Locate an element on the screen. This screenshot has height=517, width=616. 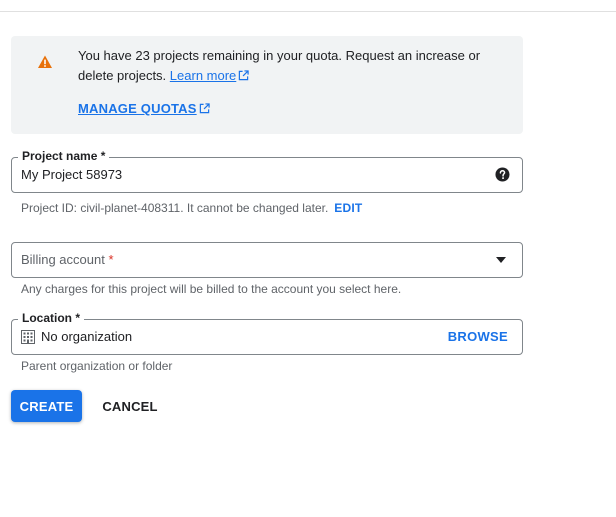
location-hint: Parent organization or folder is located at coordinates (97, 366).